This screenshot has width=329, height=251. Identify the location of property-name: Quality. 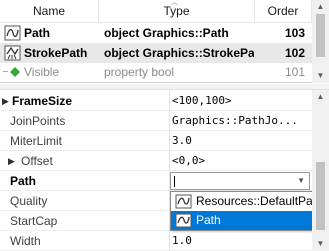
(29, 201).